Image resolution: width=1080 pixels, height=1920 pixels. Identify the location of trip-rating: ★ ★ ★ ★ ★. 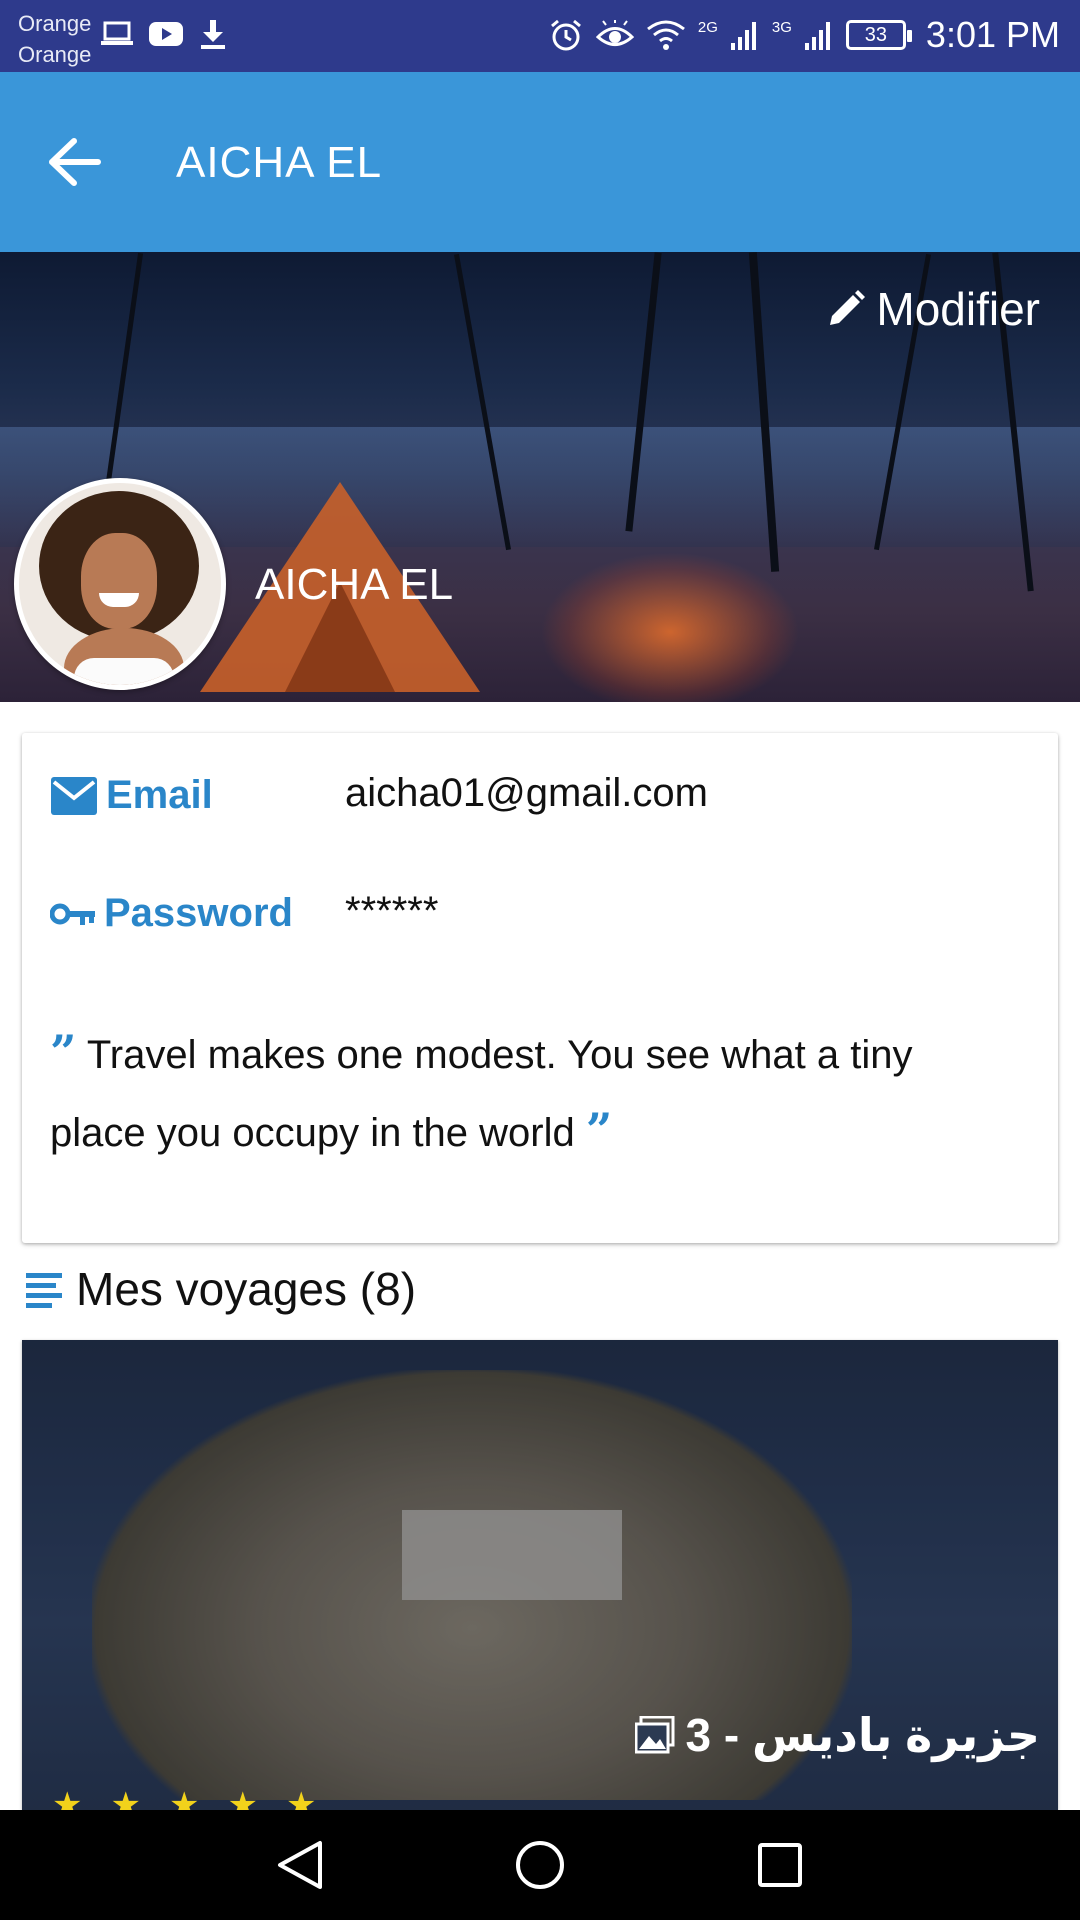
(184, 1797).